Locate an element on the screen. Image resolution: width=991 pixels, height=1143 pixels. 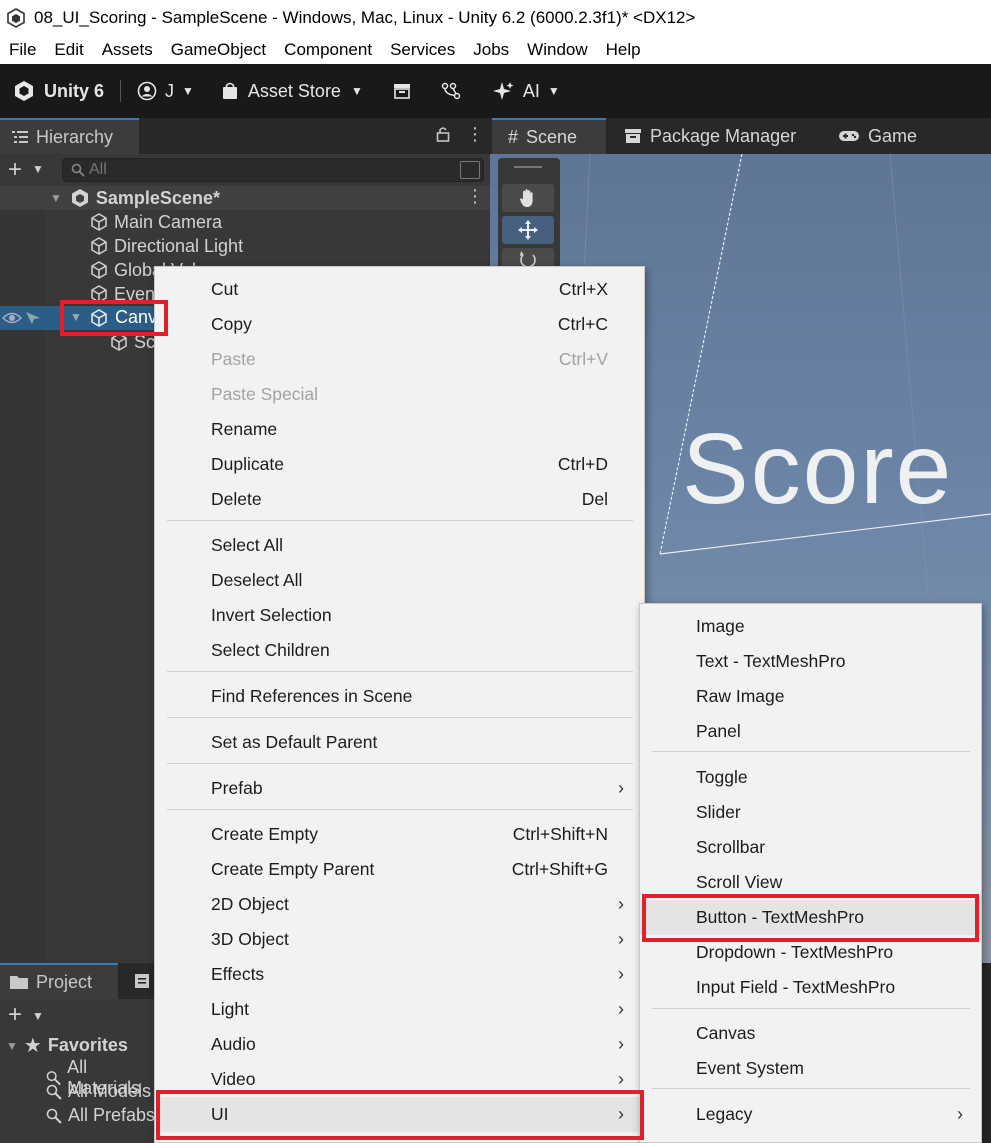
menu-item-2d-object: 2D Object › is located at coordinates (399, 904).